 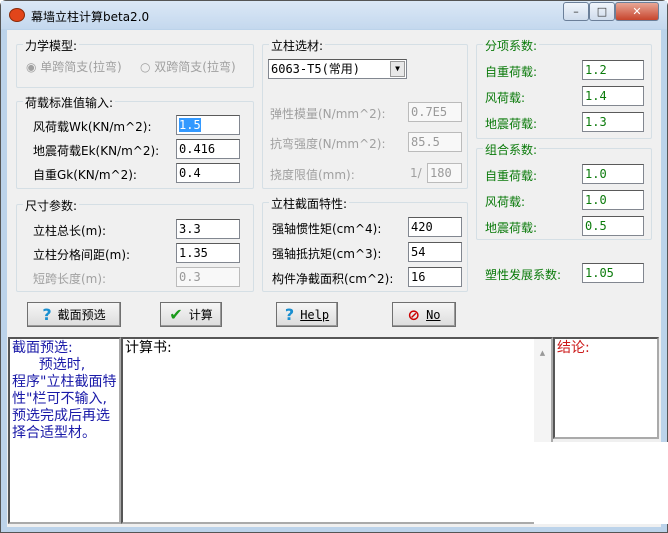 What do you see at coordinates (316, 69) in the screenshot?
I see `material-select-value: 6063-T5(常用)` at bounding box center [316, 69].